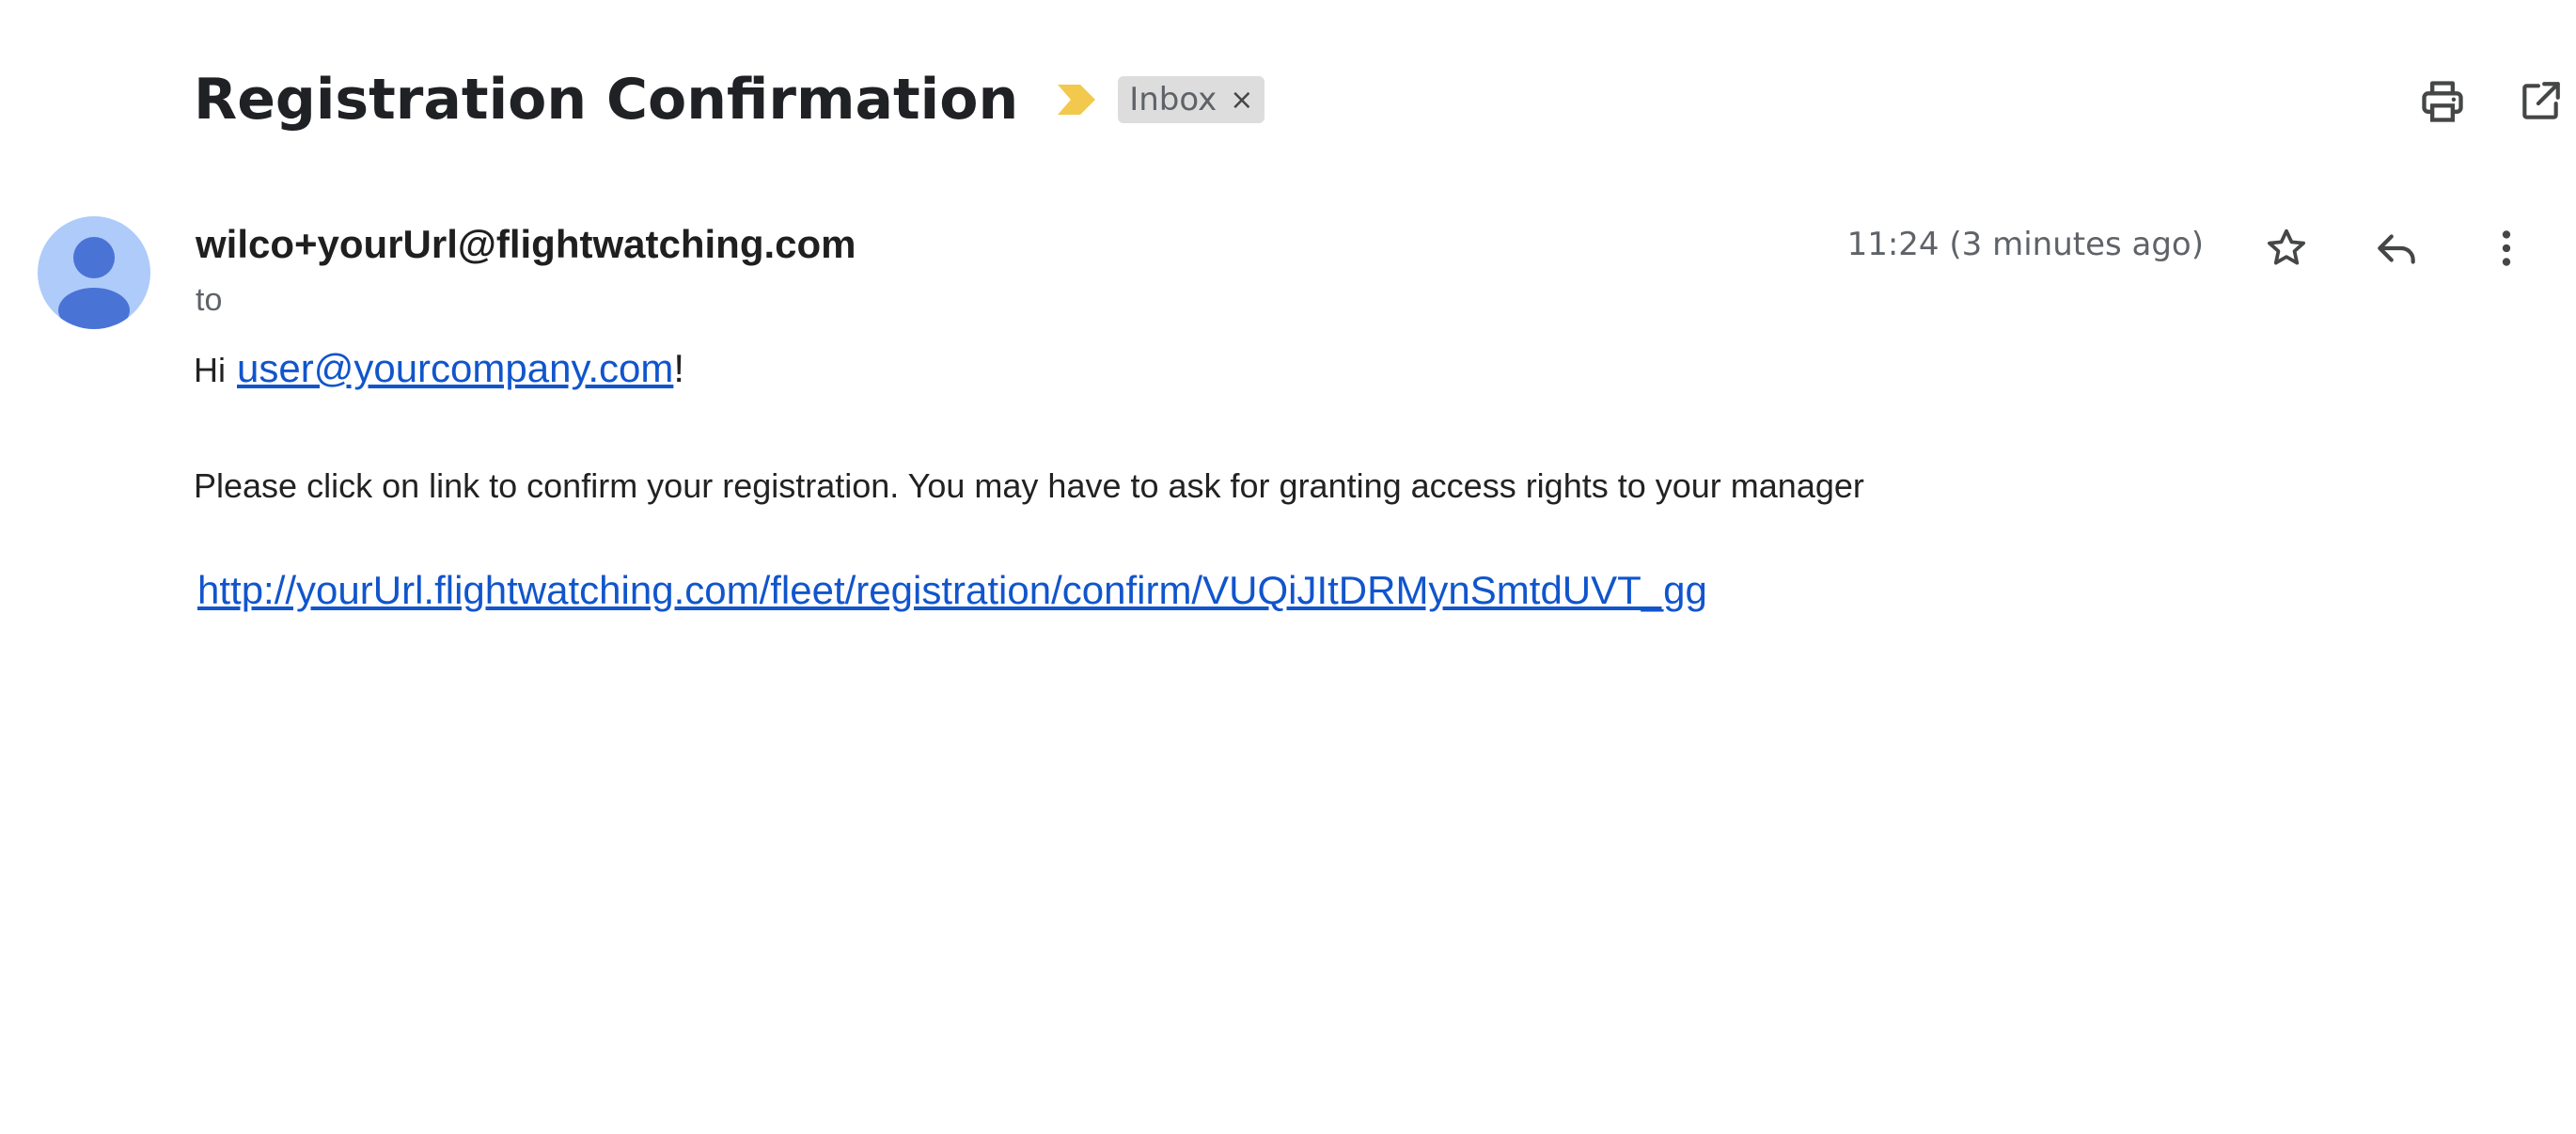  Describe the element at coordinates (210, 370) in the screenshot. I see `greeting-prefix: Hi` at that location.